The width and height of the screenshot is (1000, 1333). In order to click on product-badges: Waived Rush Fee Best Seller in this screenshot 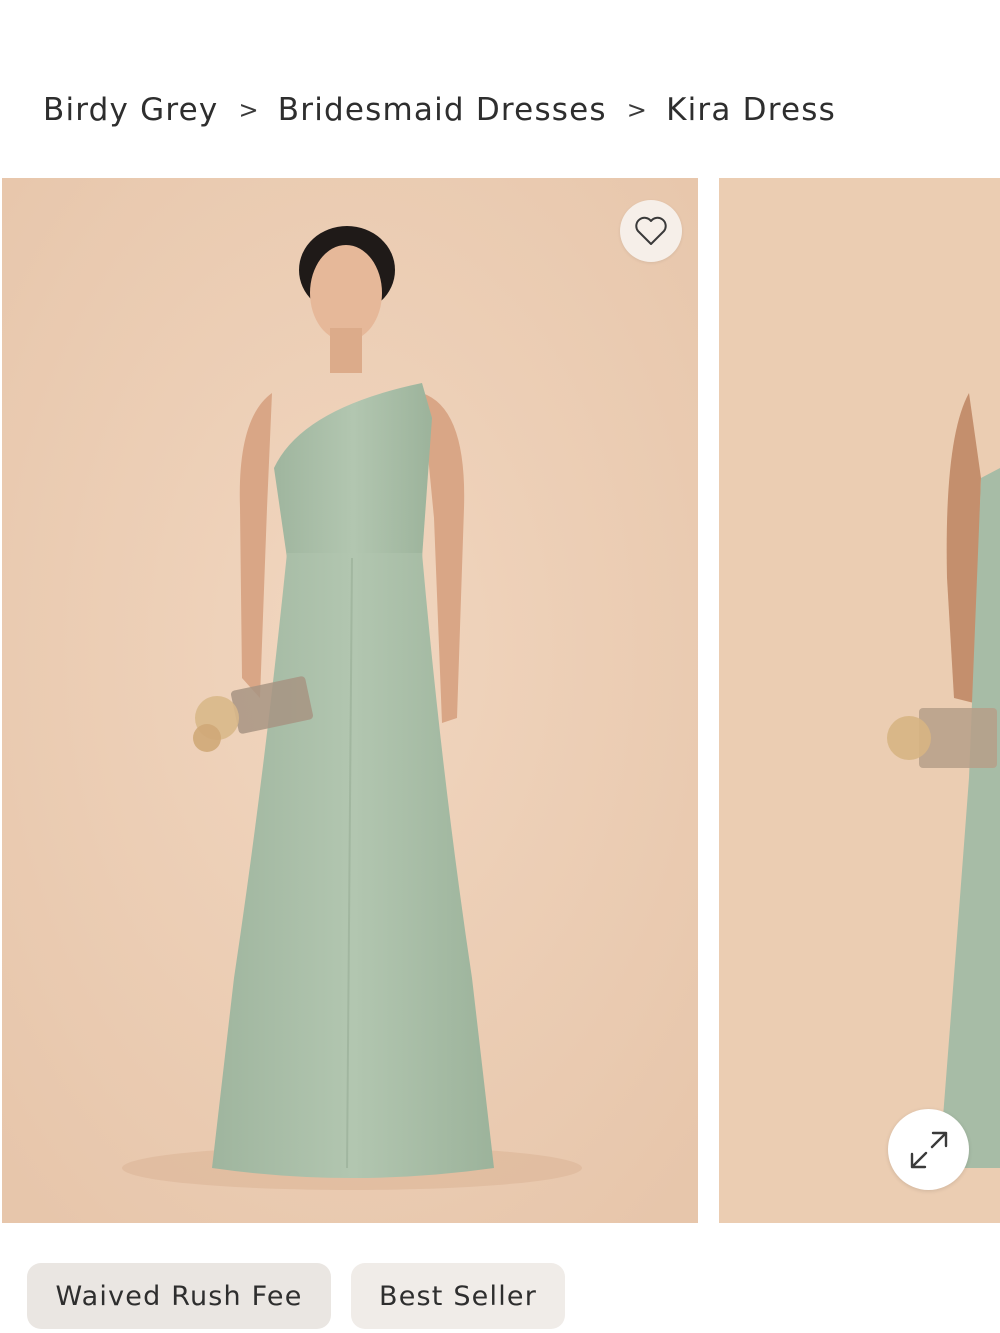, I will do `click(296, 1296)`.